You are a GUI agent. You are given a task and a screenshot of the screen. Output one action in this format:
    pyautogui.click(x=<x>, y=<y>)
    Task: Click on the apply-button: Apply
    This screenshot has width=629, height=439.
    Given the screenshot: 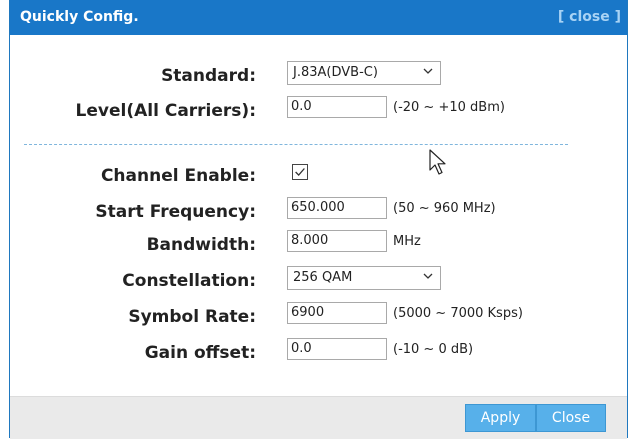 What is the action you would take?
    pyautogui.click(x=500, y=418)
    